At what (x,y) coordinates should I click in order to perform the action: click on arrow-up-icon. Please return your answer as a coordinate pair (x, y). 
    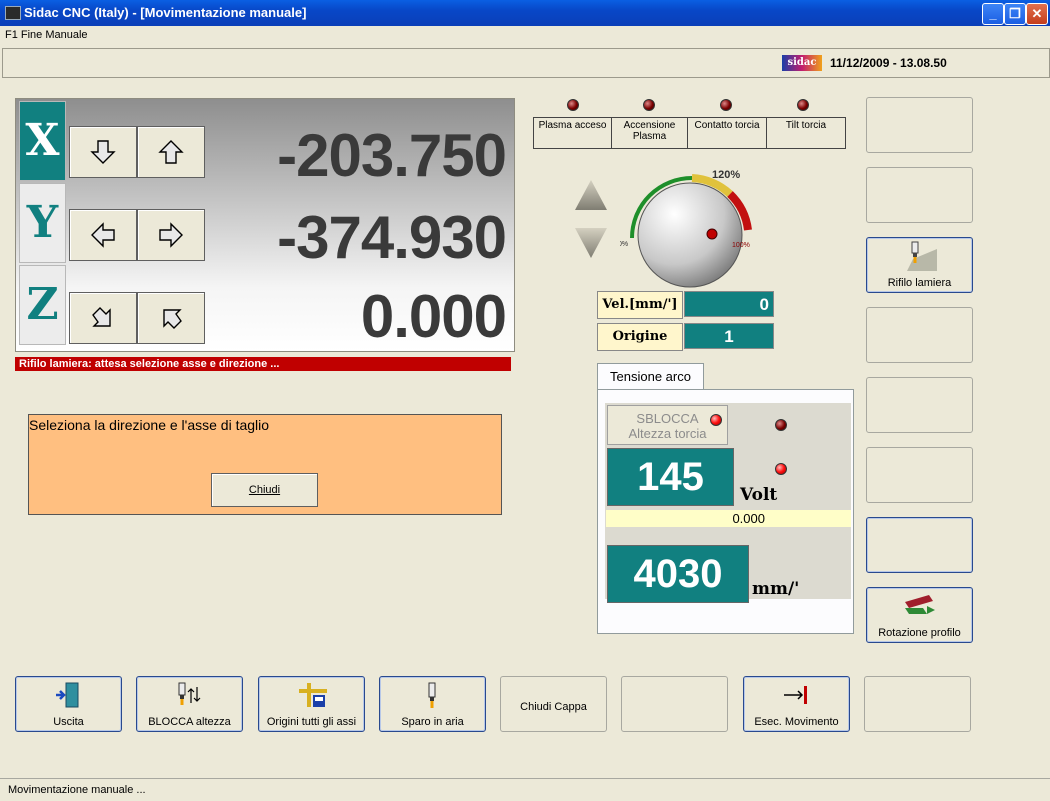
    Looking at the image, I should click on (171, 152).